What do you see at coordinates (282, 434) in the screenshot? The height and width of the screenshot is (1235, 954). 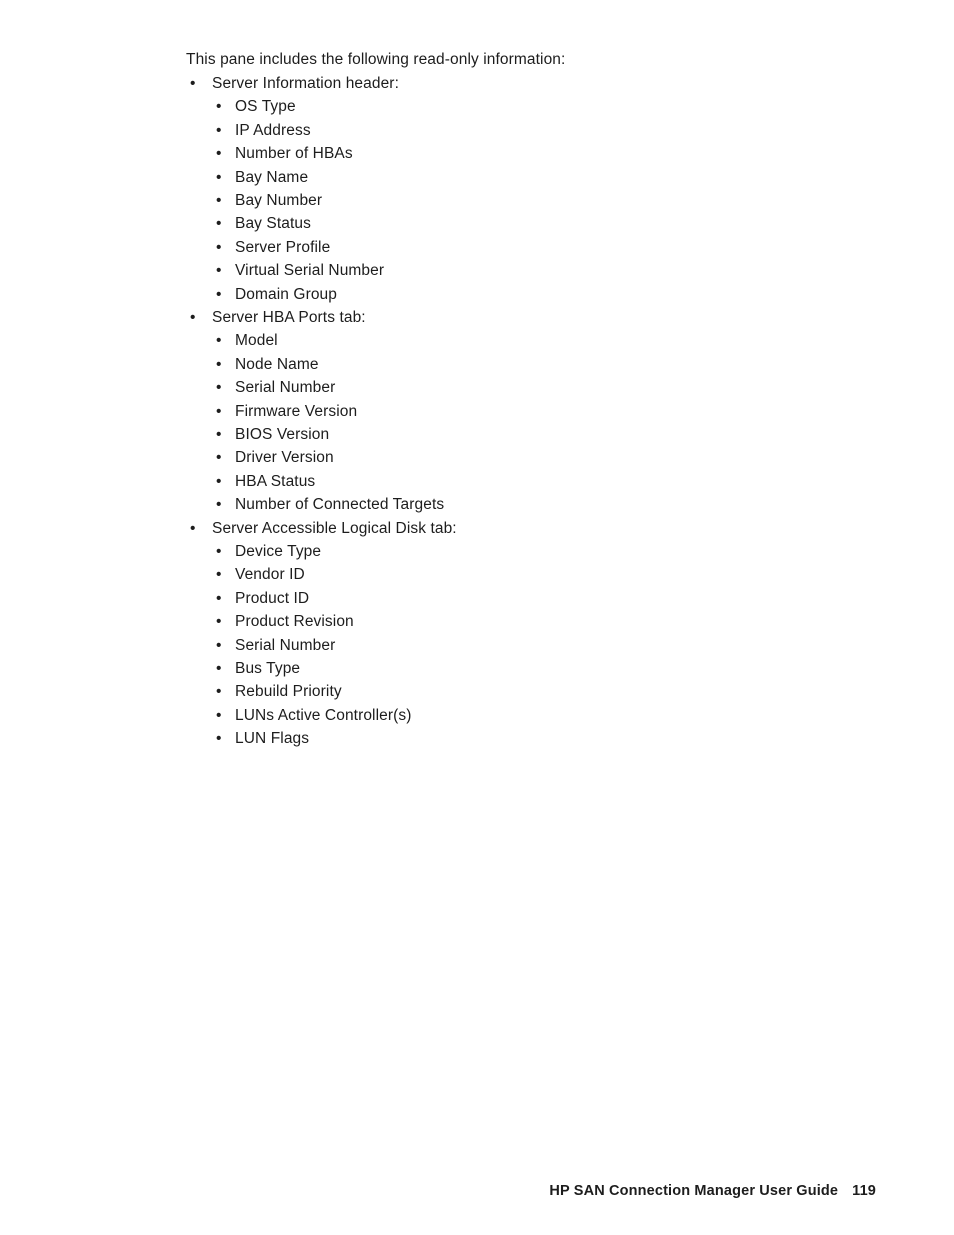 I see `list-item-label: BIOS Version` at bounding box center [282, 434].